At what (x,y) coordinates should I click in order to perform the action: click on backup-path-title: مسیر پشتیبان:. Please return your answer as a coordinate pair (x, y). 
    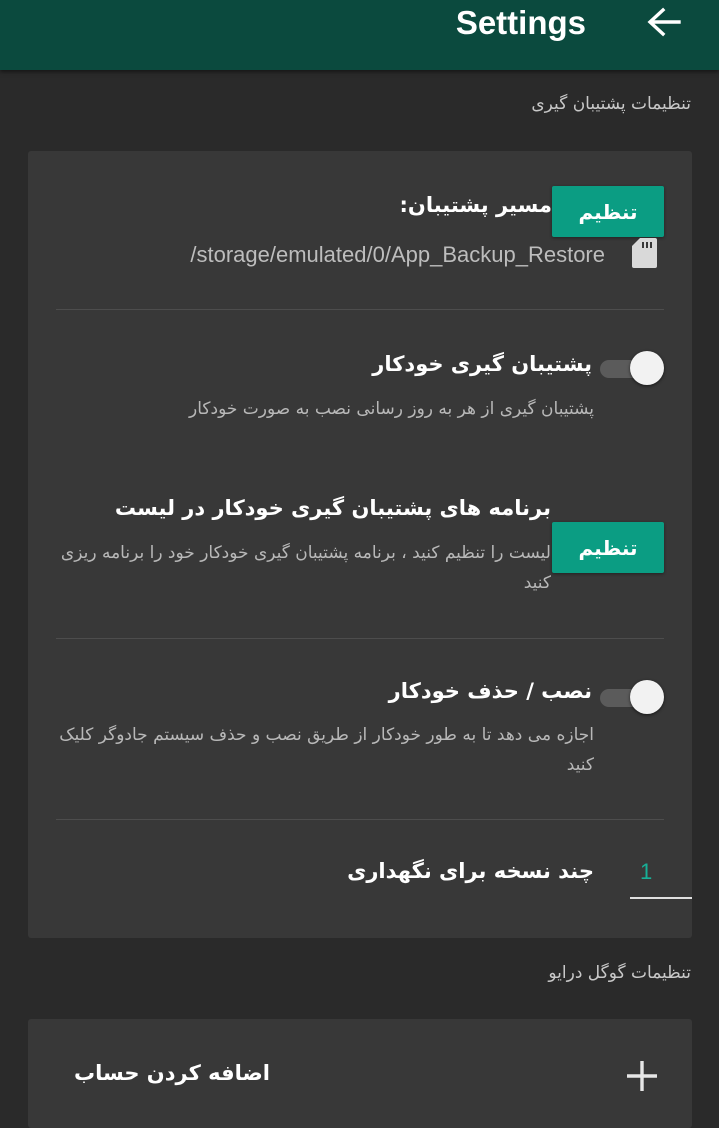
    Looking at the image, I should click on (476, 205).